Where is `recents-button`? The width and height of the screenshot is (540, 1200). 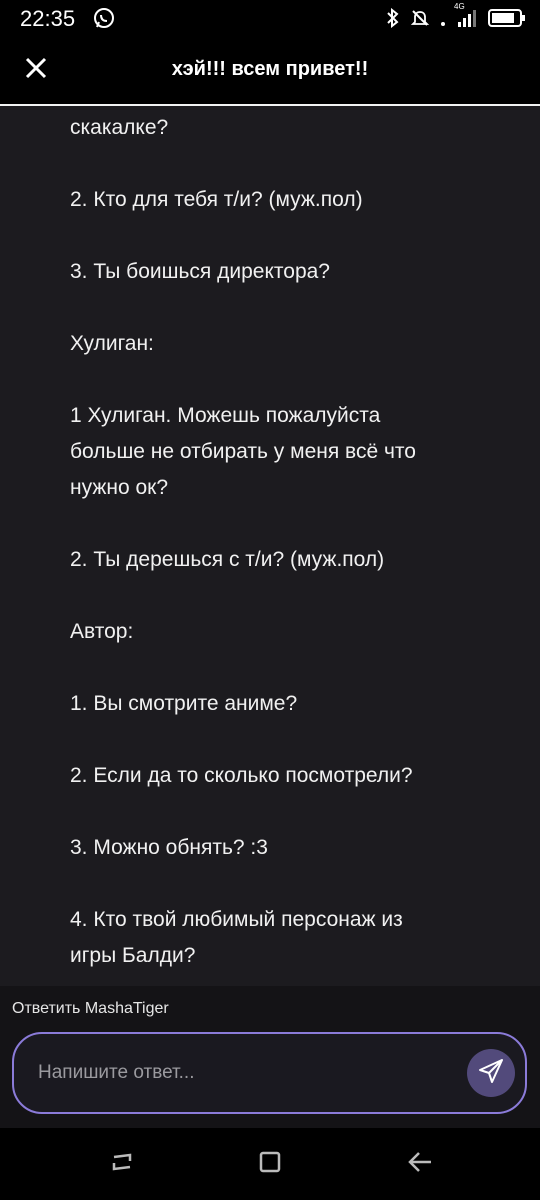 recents-button is located at coordinates (122, 1164).